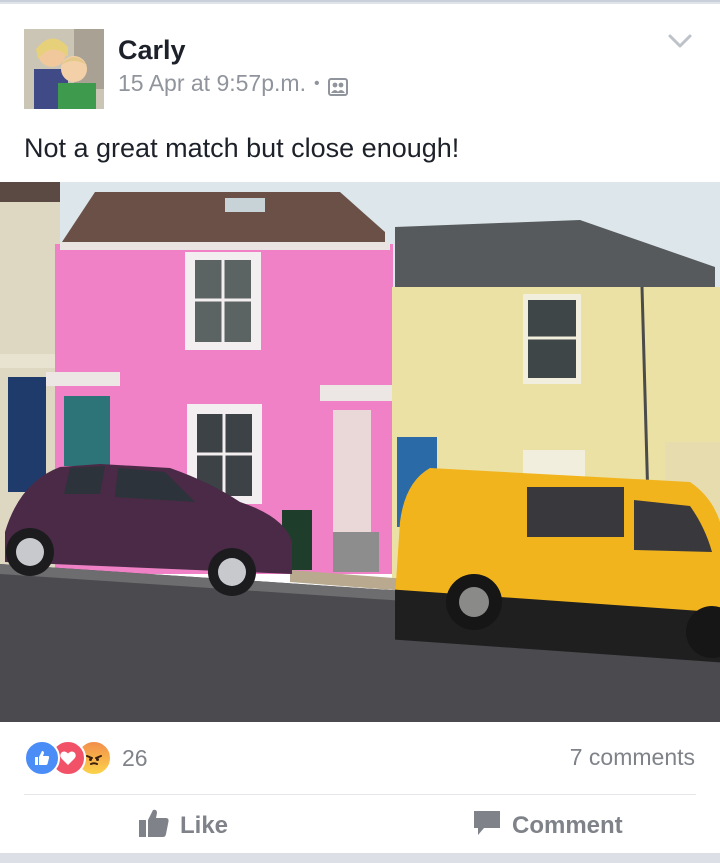 The width and height of the screenshot is (720, 863). I want to click on post-text: Not a great match but close enough!, so click(242, 148).